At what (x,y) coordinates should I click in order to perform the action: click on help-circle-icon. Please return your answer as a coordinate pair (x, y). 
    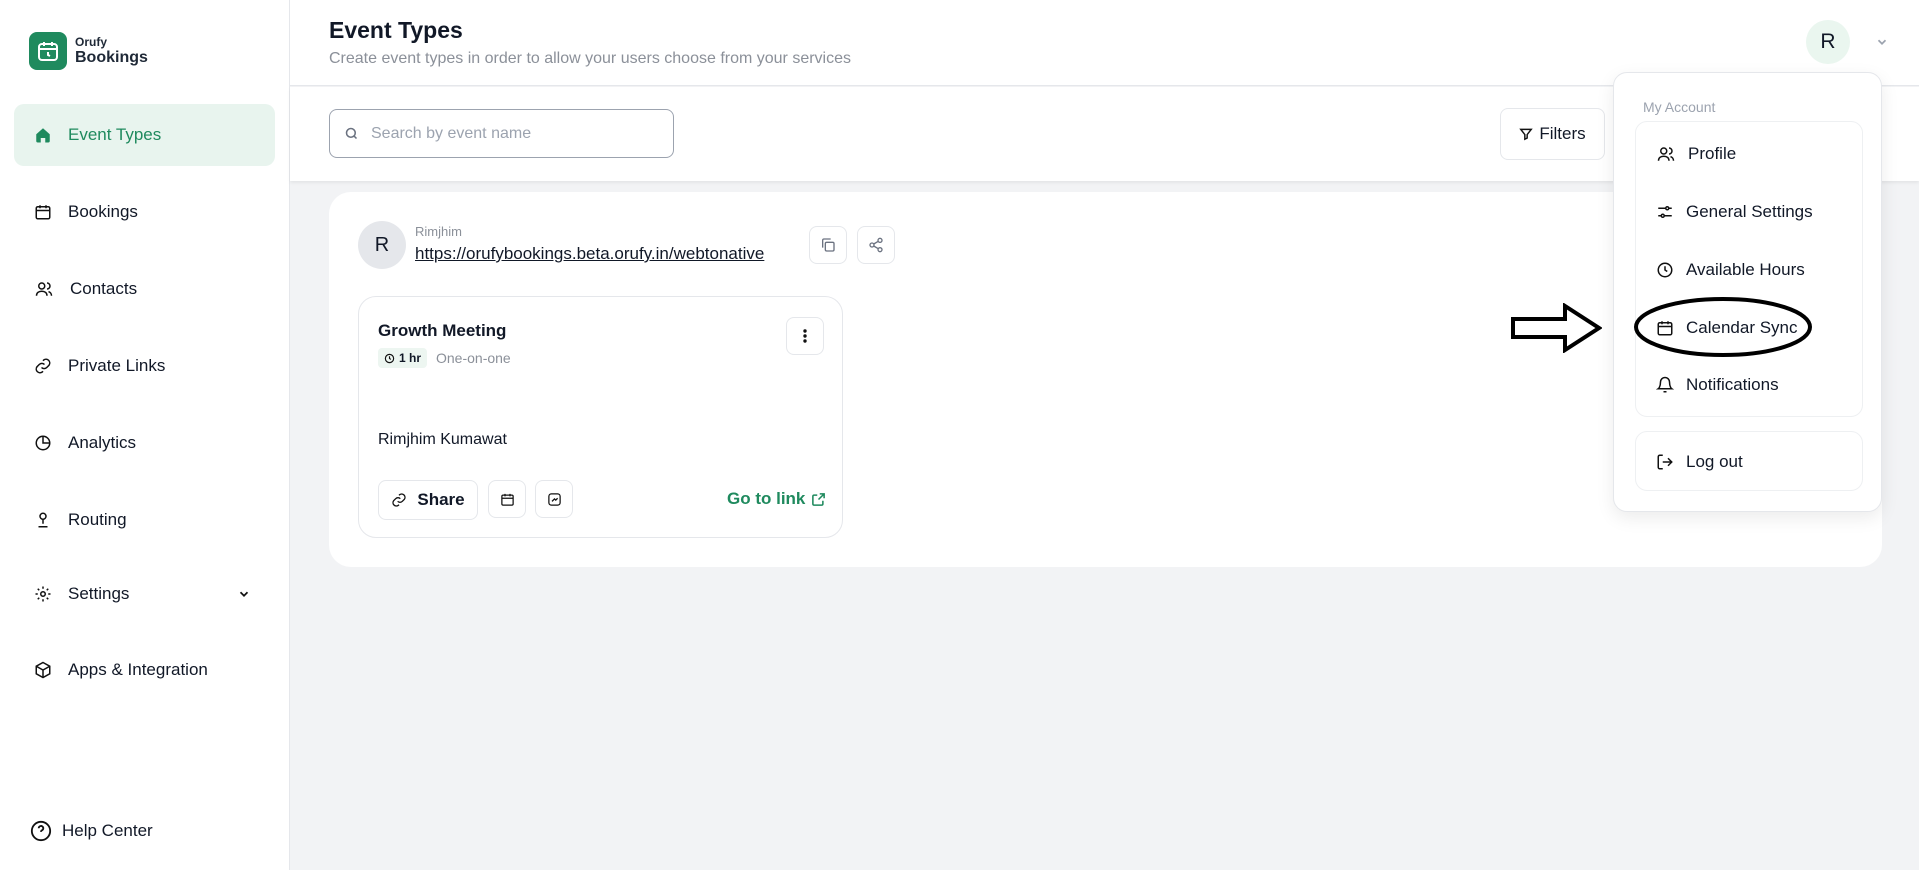
    Looking at the image, I should click on (41, 831).